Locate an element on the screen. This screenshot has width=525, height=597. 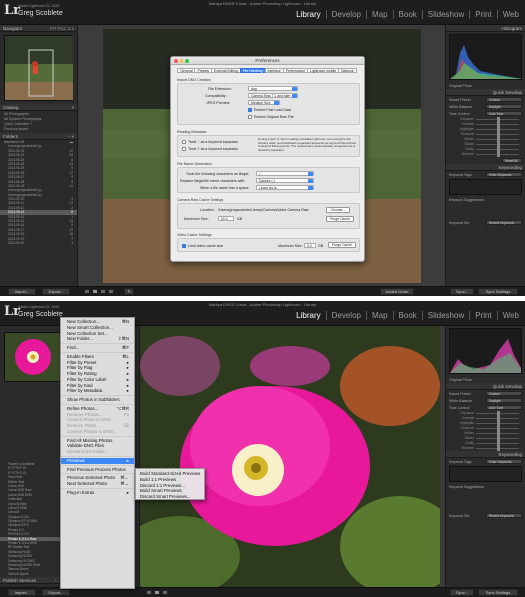
white-balance-select: Daylight is located at coordinates (504, 106).